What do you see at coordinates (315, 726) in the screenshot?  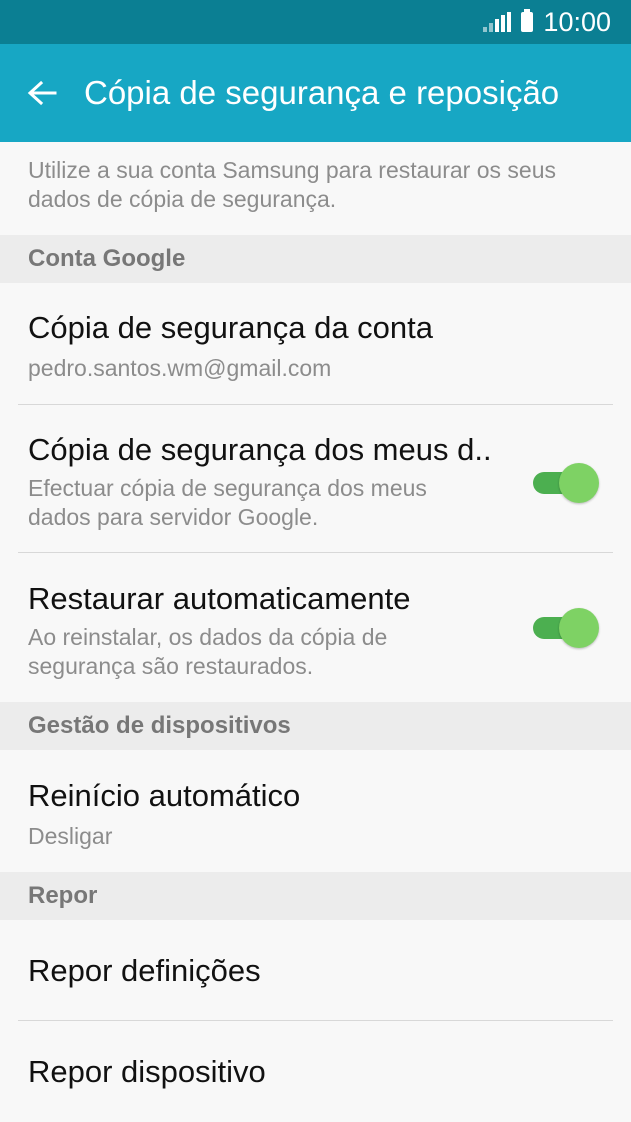 I see `section-header-devices: Gestão de dispositivos` at bounding box center [315, 726].